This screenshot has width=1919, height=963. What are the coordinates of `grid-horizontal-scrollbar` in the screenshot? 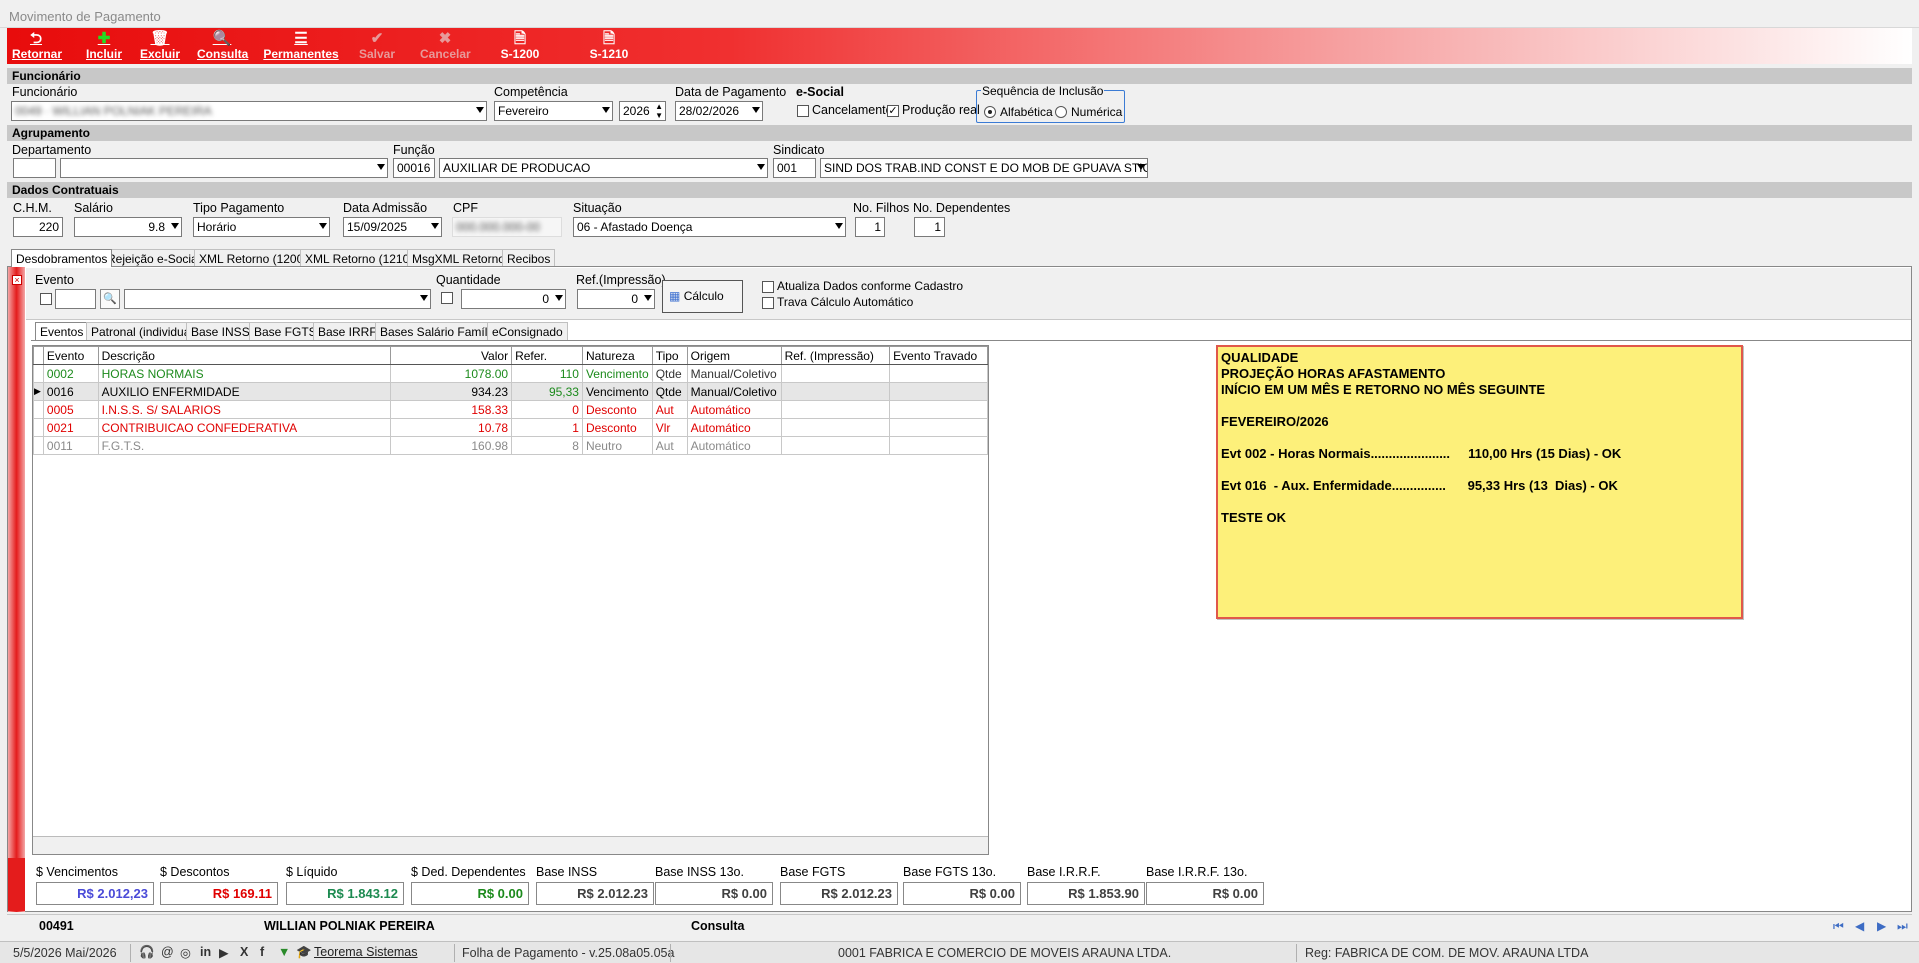 It's located at (510, 845).